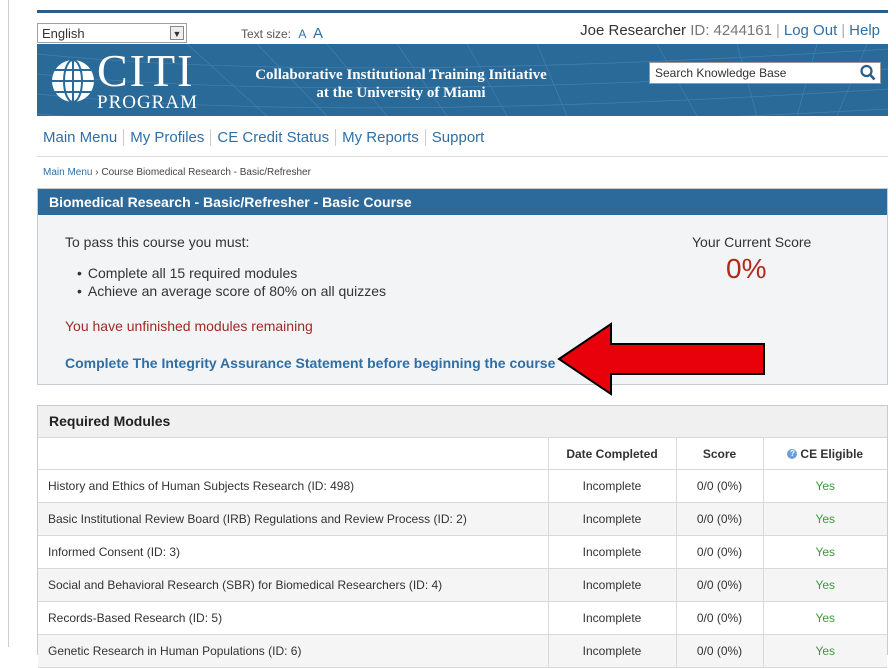  What do you see at coordinates (272, 137) in the screenshot?
I see `nav-ce-credit-status: CE Credit Status` at bounding box center [272, 137].